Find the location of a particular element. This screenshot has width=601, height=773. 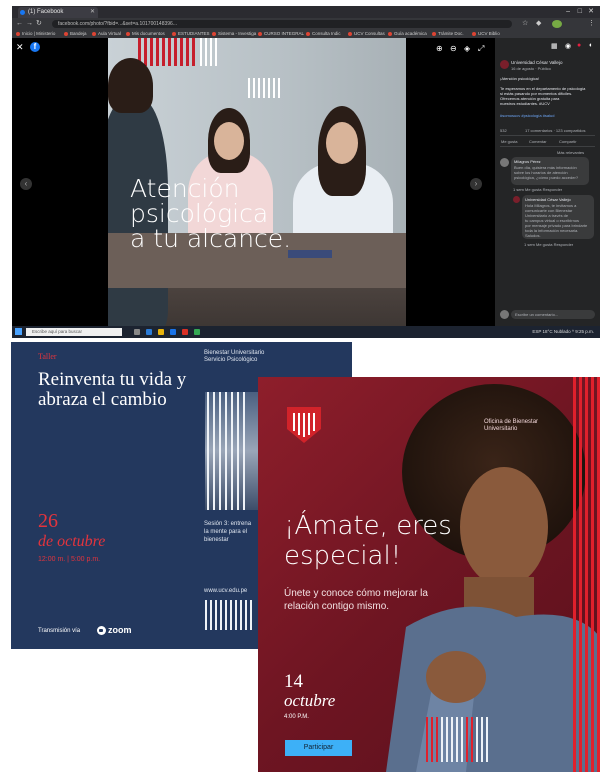

edge-icon is located at coordinates (149, 332).